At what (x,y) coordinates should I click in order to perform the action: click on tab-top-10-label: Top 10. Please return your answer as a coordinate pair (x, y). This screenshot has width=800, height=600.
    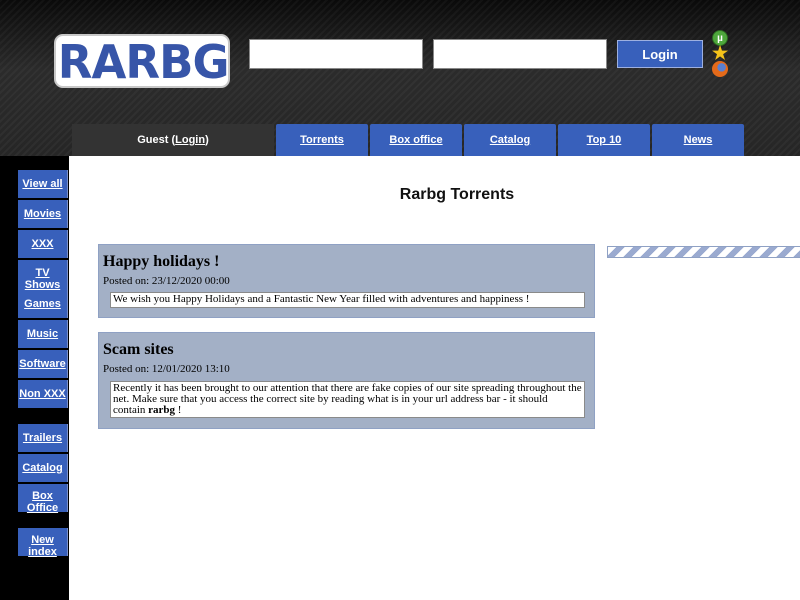
    Looking at the image, I should click on (604, 140).